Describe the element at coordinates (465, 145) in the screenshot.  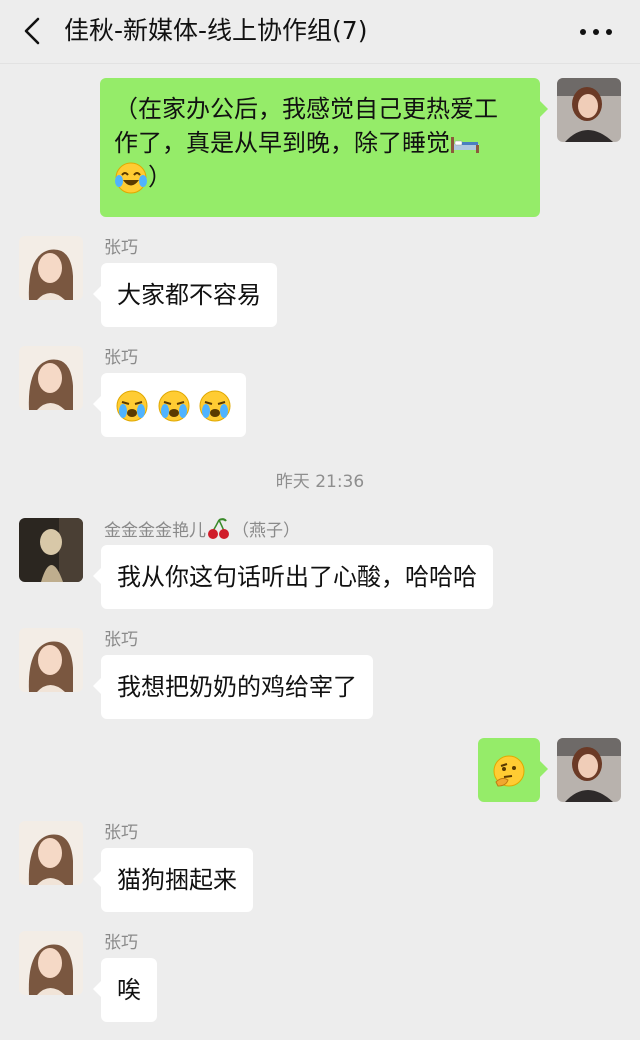
I see `bed-icon` at that location.